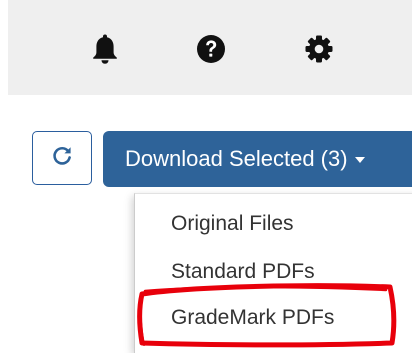 Image resolution: width=412 pixels, height=353 pixels. I want to click on menu-item-standard-pdfs: Standard PDFs, so click(243, 272).